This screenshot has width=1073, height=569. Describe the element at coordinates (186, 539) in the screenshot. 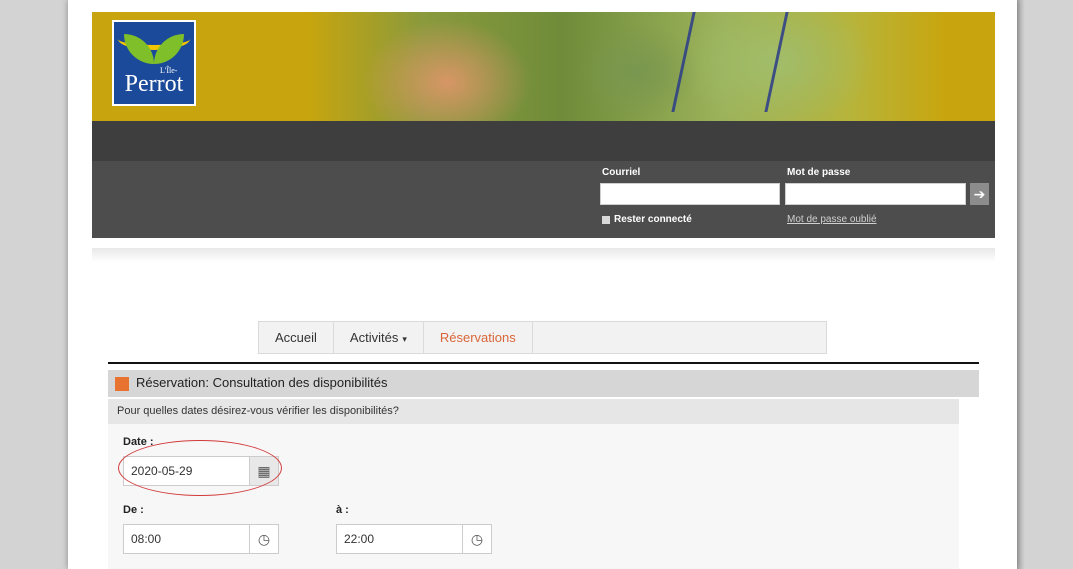

I see `from-time-field: 08:00` at that location.